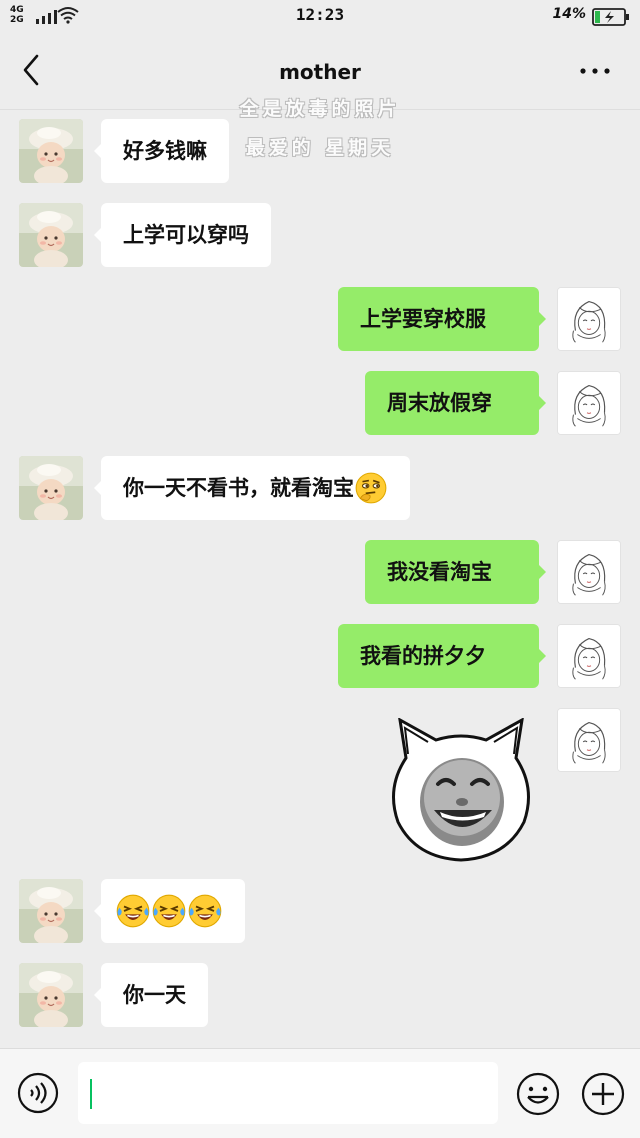  Describe the element at coordinates (610, 17) in the screenshot. I see `battery-charging-icon` at that location.